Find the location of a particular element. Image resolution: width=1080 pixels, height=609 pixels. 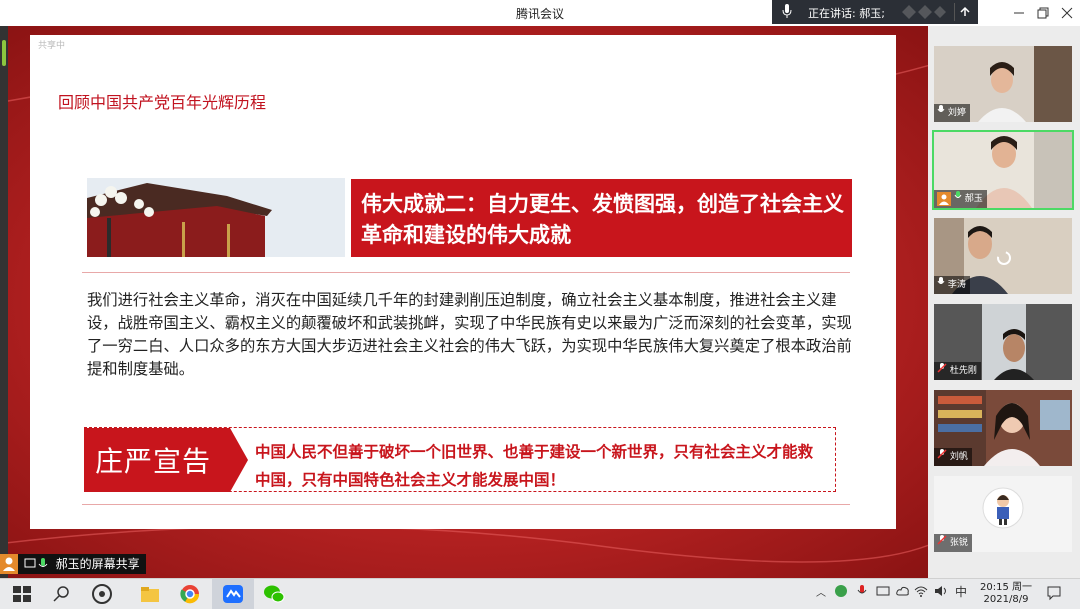

participant-tile-active-speaker: 郝玉 is located at coordinates (1003, 170).